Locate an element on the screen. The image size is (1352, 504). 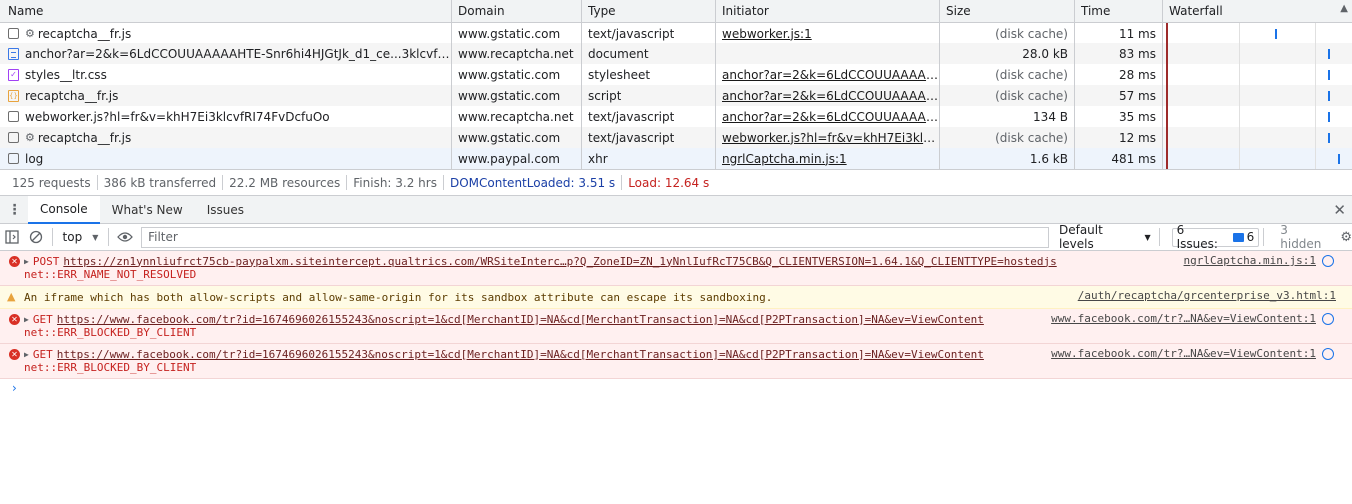
request-time: 12 ms is located at coordinates (1119, 137).